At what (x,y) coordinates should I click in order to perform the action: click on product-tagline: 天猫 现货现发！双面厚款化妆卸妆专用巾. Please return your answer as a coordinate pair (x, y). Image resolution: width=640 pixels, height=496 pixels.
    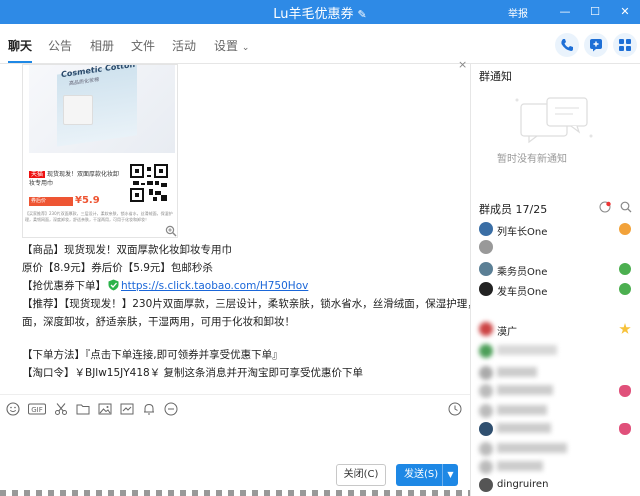
    Looking at the image, I should click on (74, 179).